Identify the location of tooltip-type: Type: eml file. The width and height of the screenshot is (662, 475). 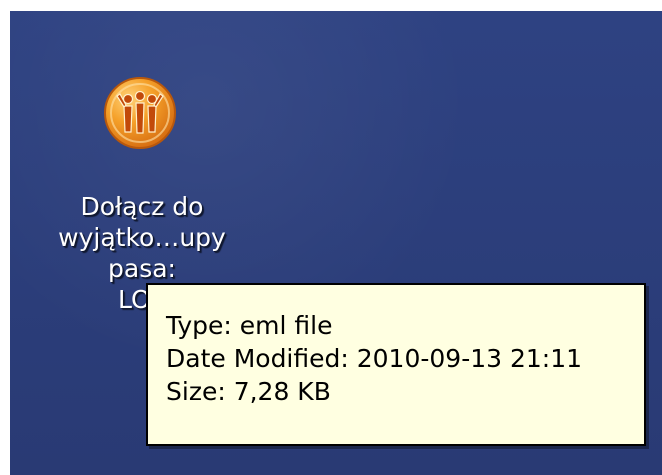
(249, 325).